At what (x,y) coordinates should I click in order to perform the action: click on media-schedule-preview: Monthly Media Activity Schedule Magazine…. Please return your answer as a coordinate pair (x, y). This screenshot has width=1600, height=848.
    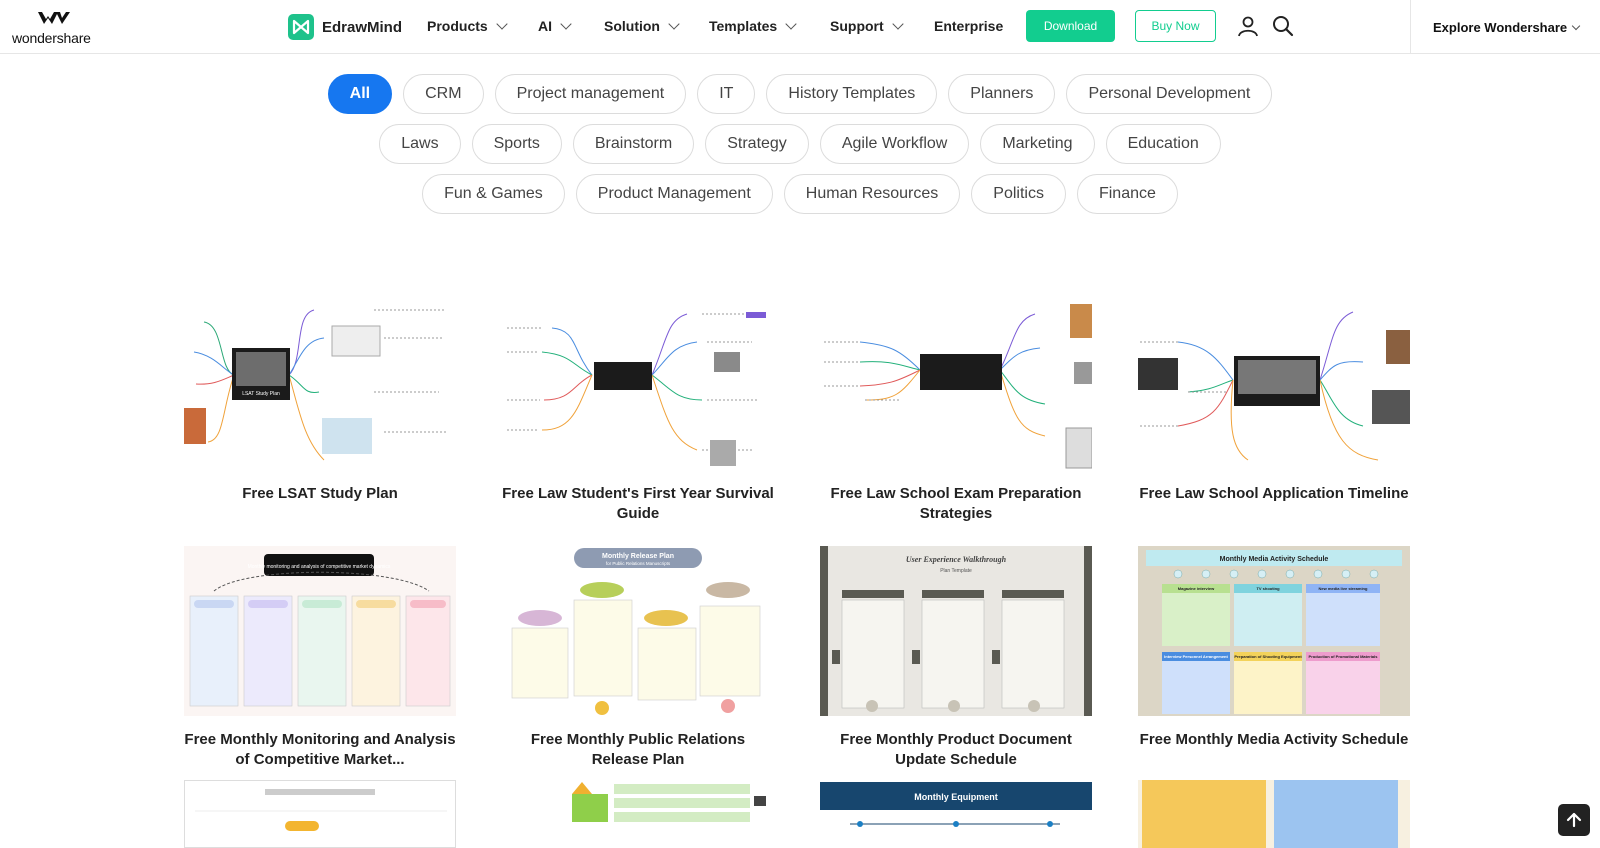
    Looking at the image, I should click on (1274, 632).